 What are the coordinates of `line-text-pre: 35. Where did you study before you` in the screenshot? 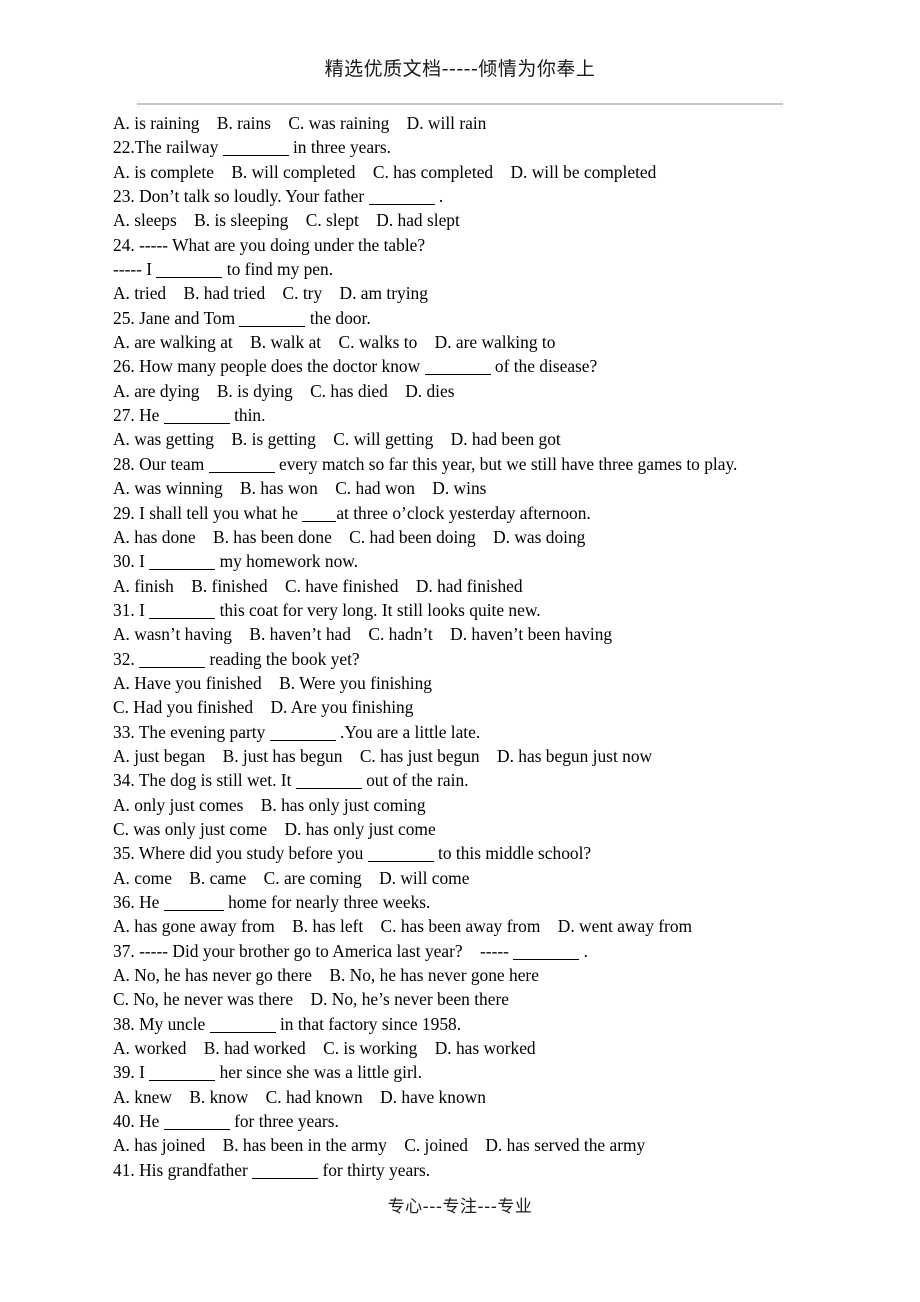 It's located at (240, 853).